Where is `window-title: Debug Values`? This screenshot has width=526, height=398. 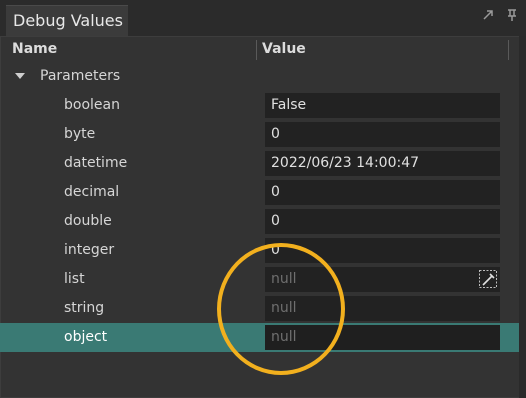
window-title: Debug Values is located at coordinates (68, 20).